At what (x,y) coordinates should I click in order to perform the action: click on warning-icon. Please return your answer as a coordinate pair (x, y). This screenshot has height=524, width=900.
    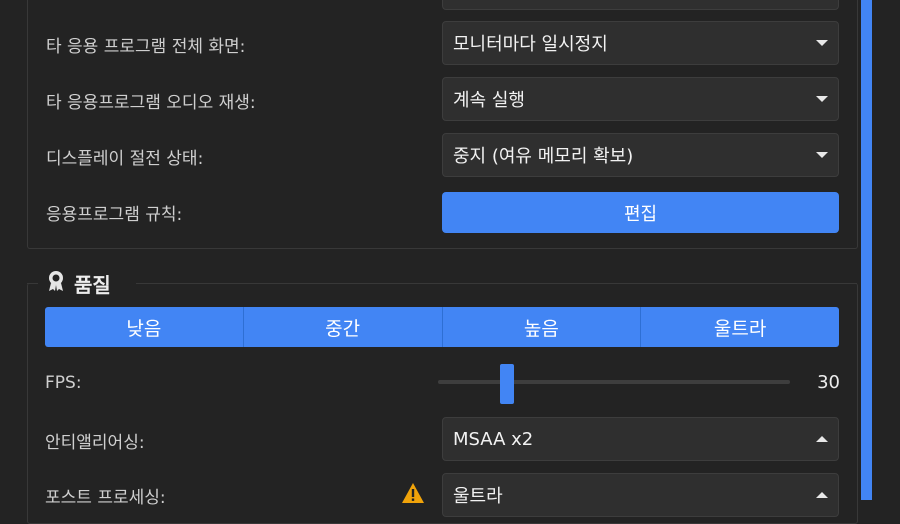
    Looking at the image, I should click on (413, 495).